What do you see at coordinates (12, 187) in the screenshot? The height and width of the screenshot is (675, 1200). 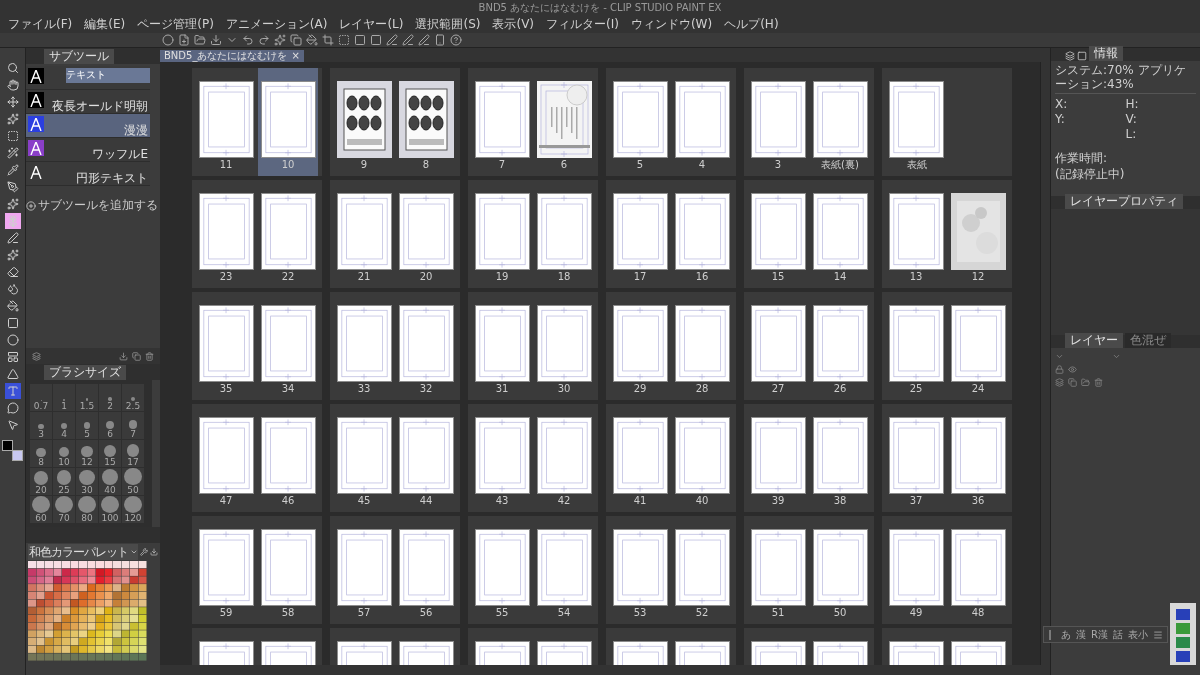 I see `pen-icon` at bounding box center [12, 187].